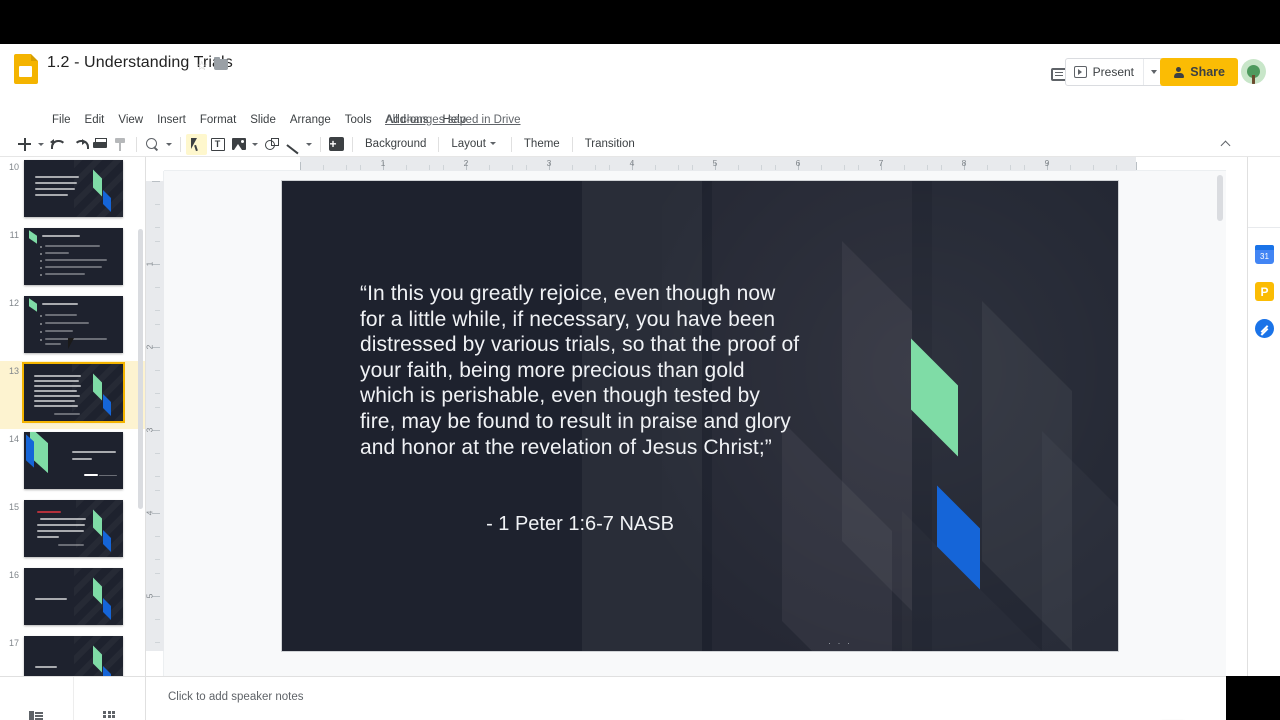 This screenshot has height=720, width=1280. I want to click on menu-tools: Tools, so click(358, 120).